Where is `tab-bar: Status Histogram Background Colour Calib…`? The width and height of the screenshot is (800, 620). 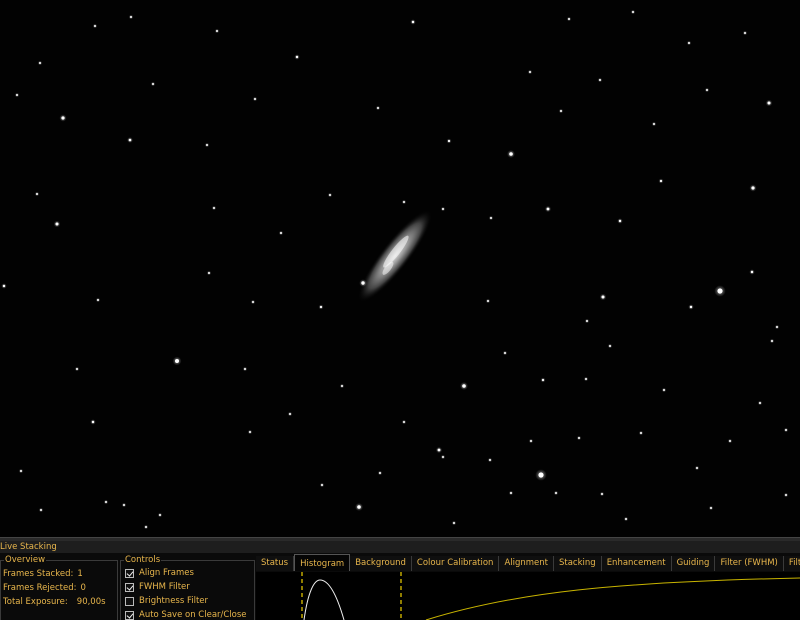
tab-bar: Status Histogram Background Colour Calib… is located at coordinates (528, 563).